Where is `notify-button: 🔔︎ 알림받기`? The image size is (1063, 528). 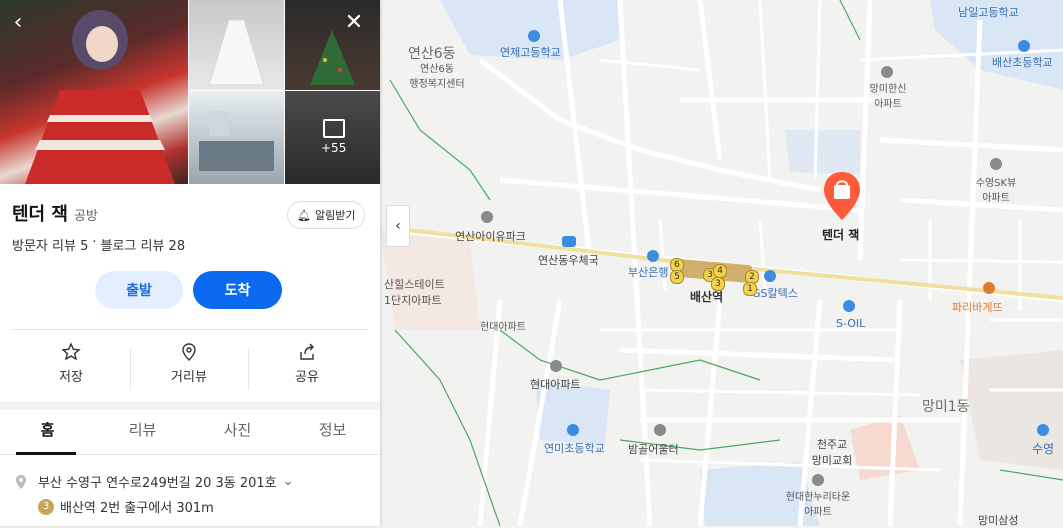
notify-button: 🔔︎ 알림받기 is located at coordinates (326, 215).